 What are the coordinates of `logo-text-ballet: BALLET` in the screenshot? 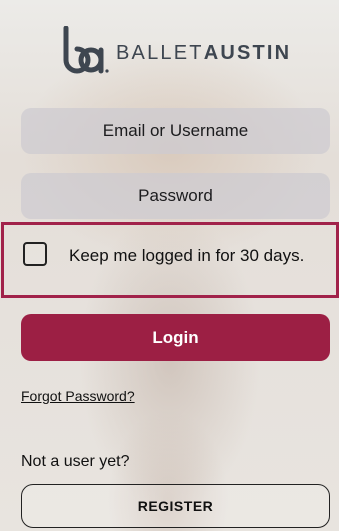 It's located at (160, 53).